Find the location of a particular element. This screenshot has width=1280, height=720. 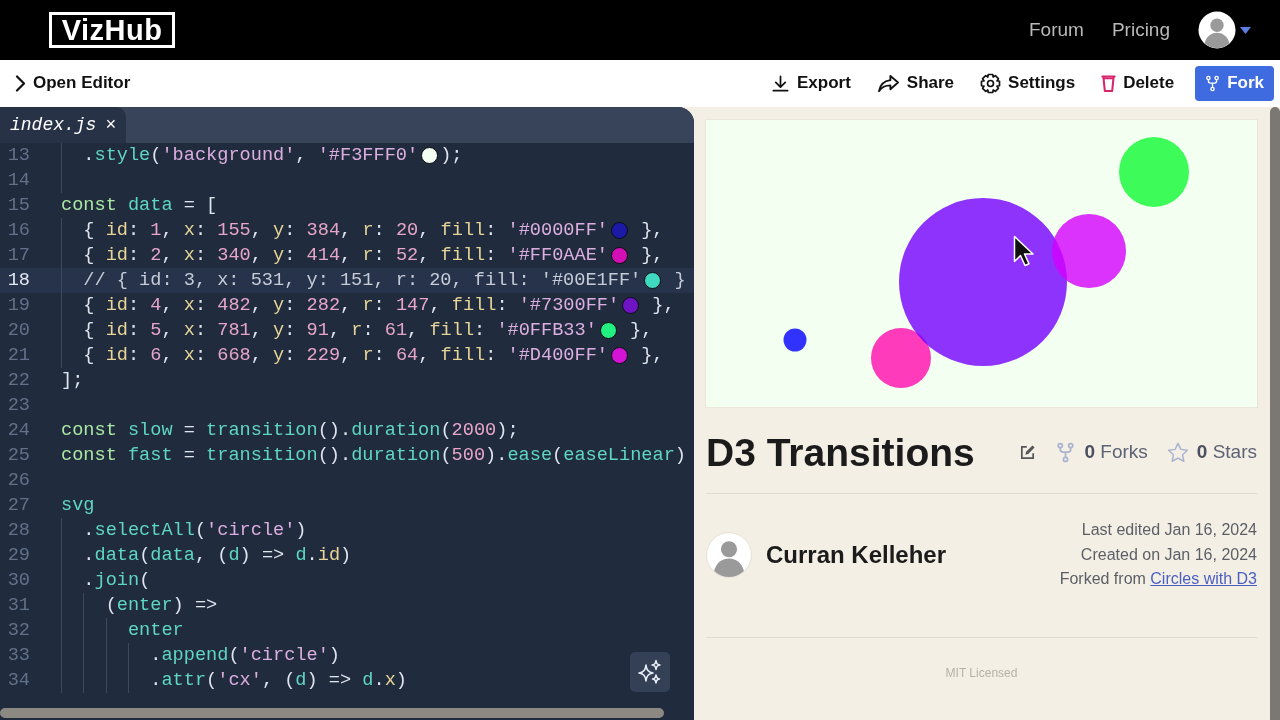

code-text: const slow = transition().duration(2000); is located at coordinates (290, 431).